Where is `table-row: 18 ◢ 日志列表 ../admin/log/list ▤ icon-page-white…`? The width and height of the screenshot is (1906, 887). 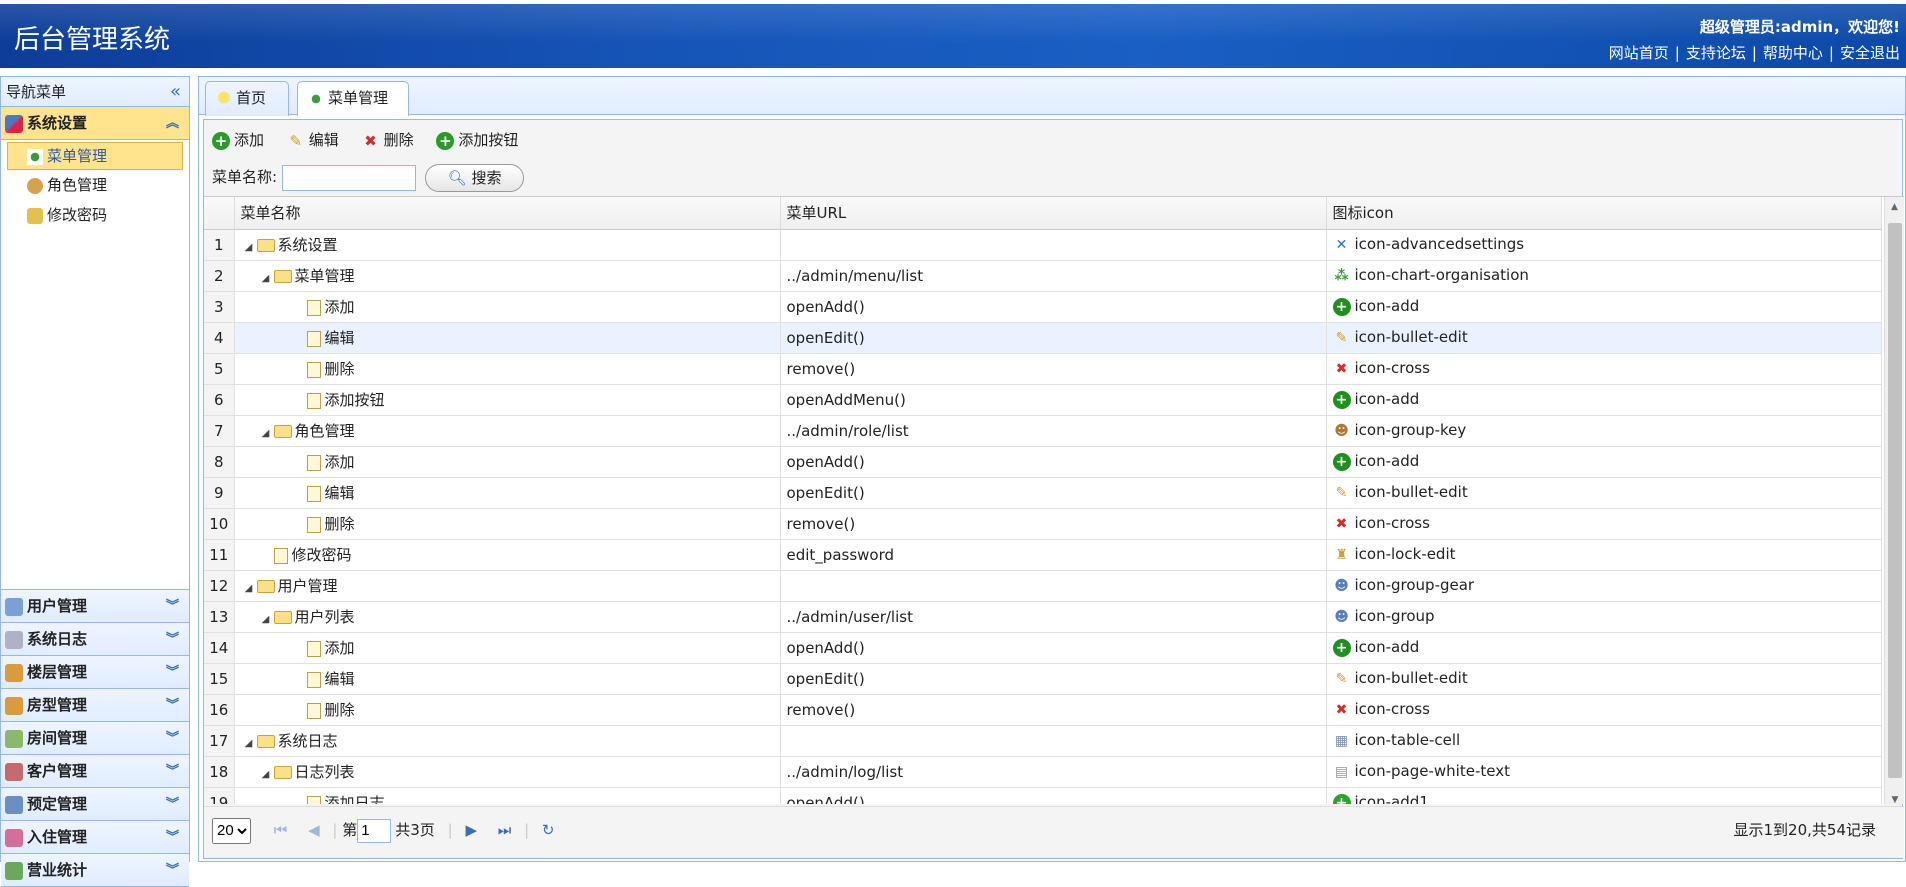
table-row: 18 ◢ 日志列表 ../admin/log/list ▤ icon-page-white… is located at coordinates (1043, 772).